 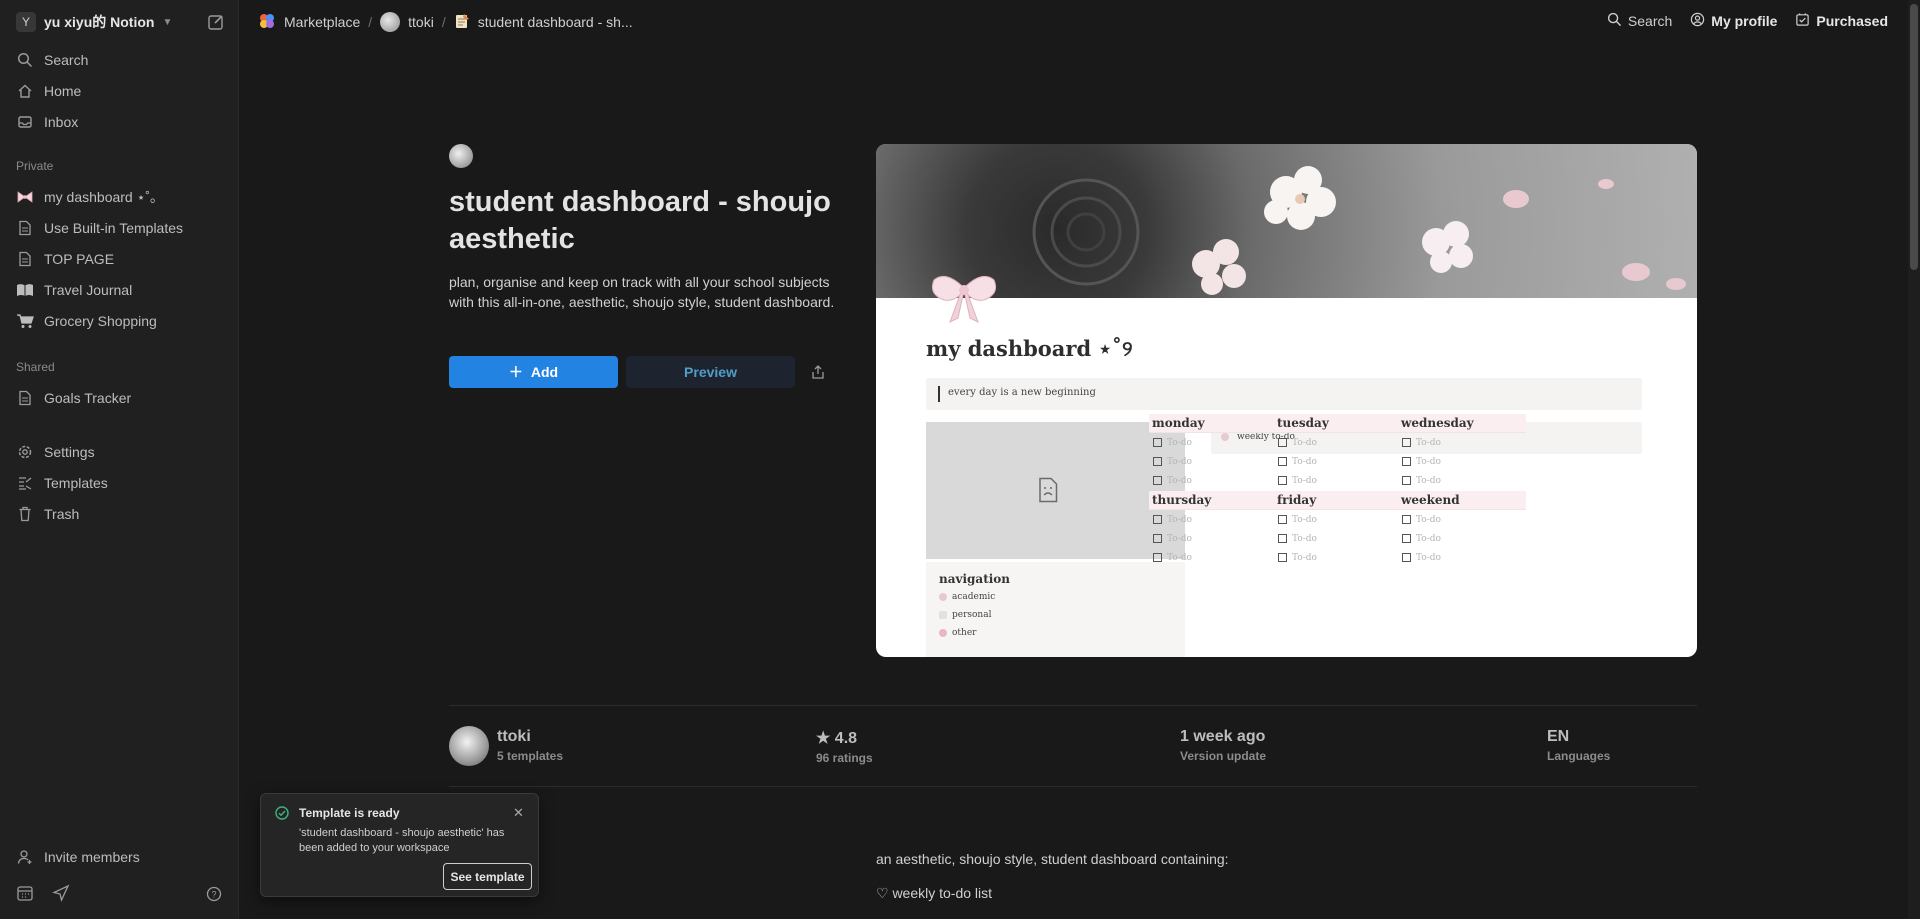 I want to click on invite-members-button: Invite members, so click(x=121, y=857).